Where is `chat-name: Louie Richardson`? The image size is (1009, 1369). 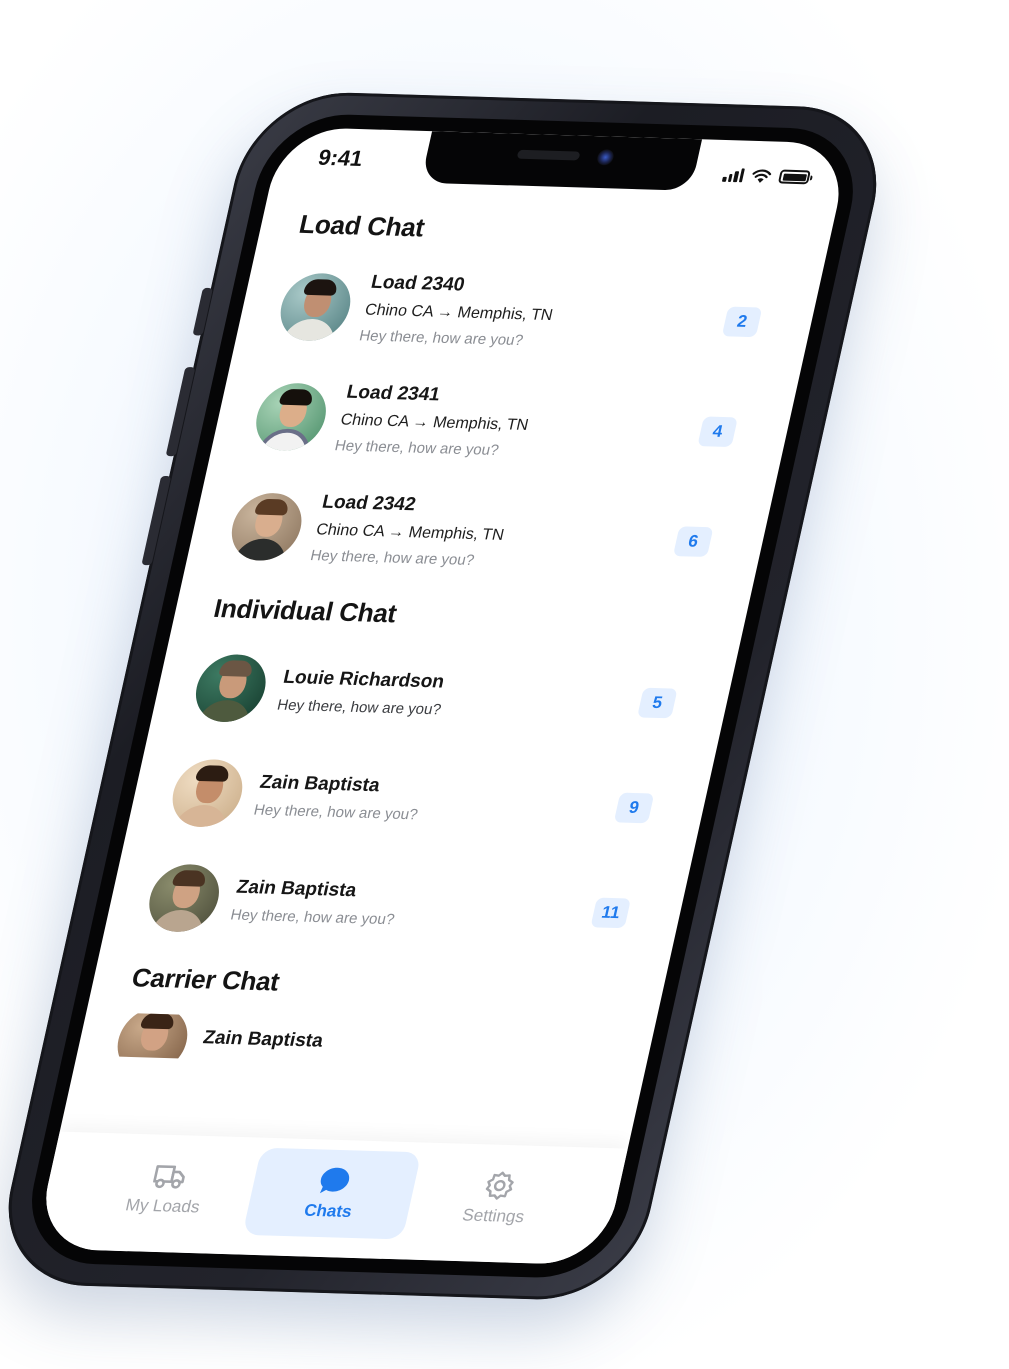 chat-name: Louie Richardson is located at coordinates (364, 679).